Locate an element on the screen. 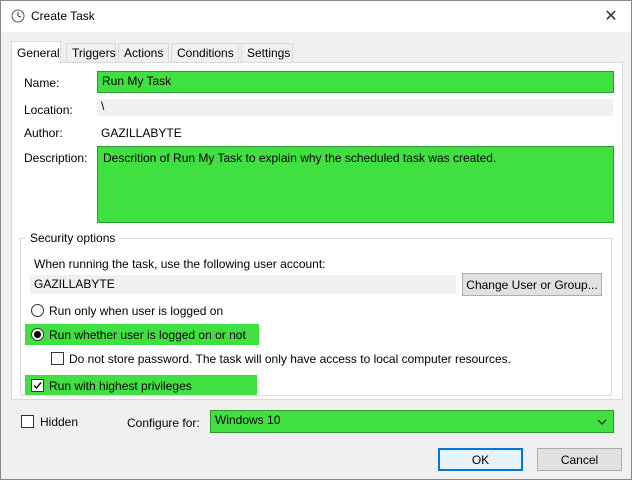 The height and width of the screenshot is (480, 632). hidden-label: Hidden is located at coordinates (59, 422).